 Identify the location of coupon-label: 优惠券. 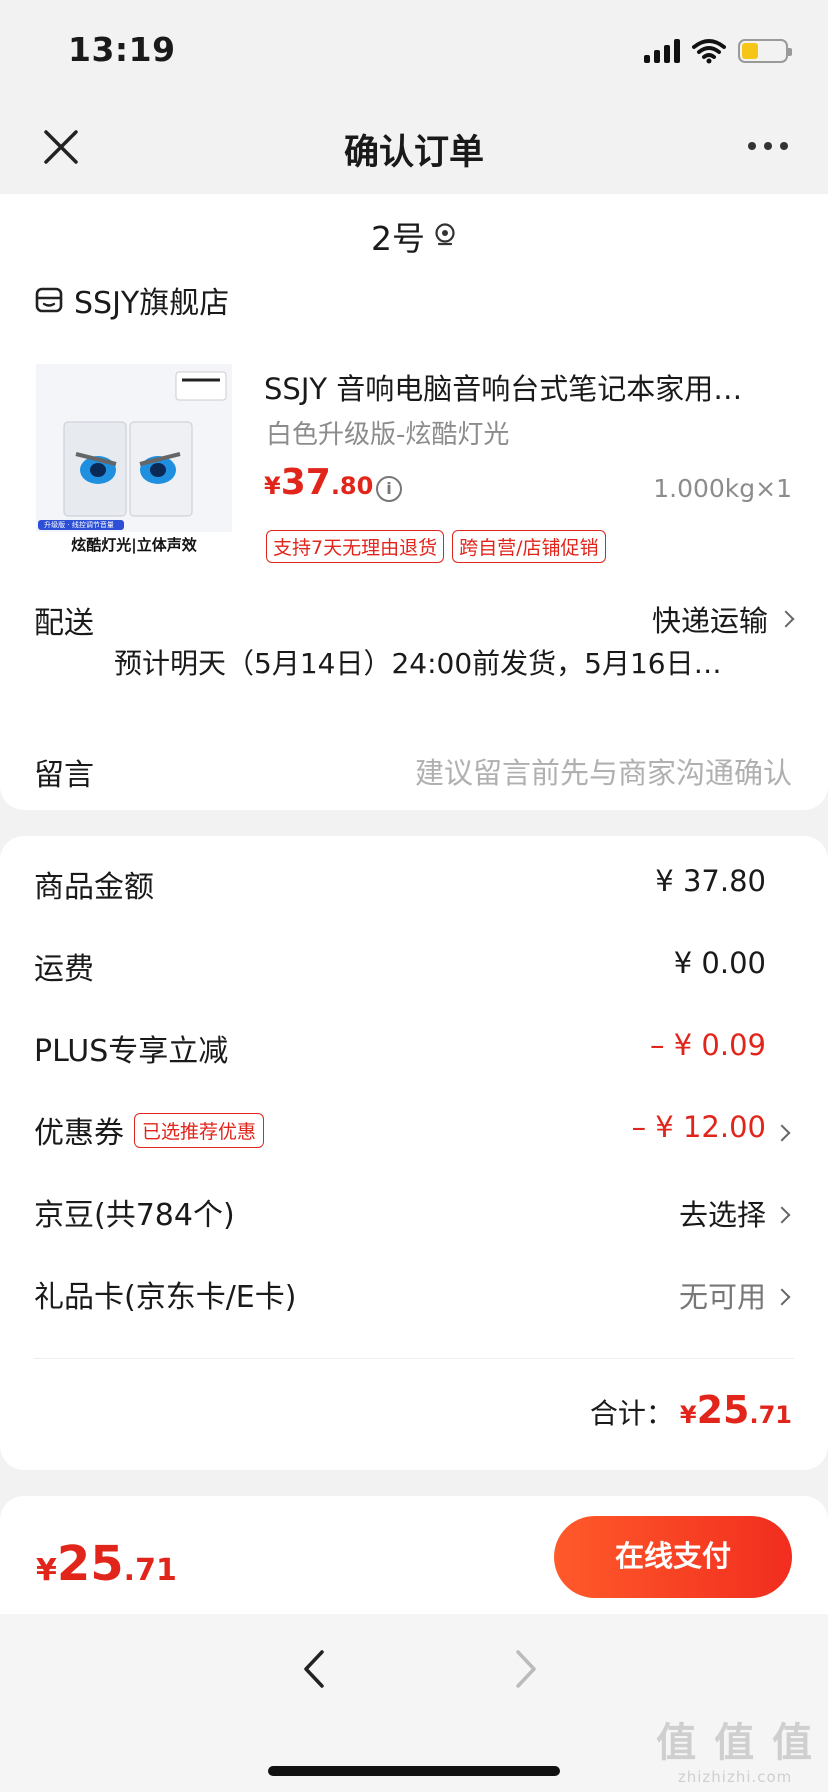
(79, 1133).